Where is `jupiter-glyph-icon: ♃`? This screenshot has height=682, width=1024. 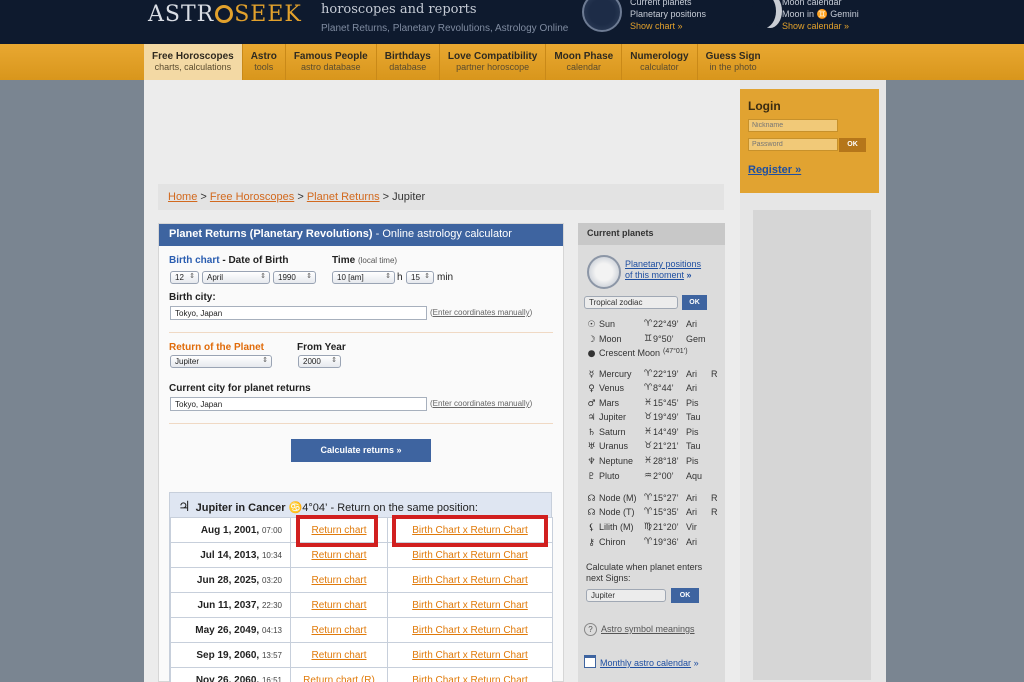
jupiter-glyph-icon: ♃ is located at coordinates (184, 507).